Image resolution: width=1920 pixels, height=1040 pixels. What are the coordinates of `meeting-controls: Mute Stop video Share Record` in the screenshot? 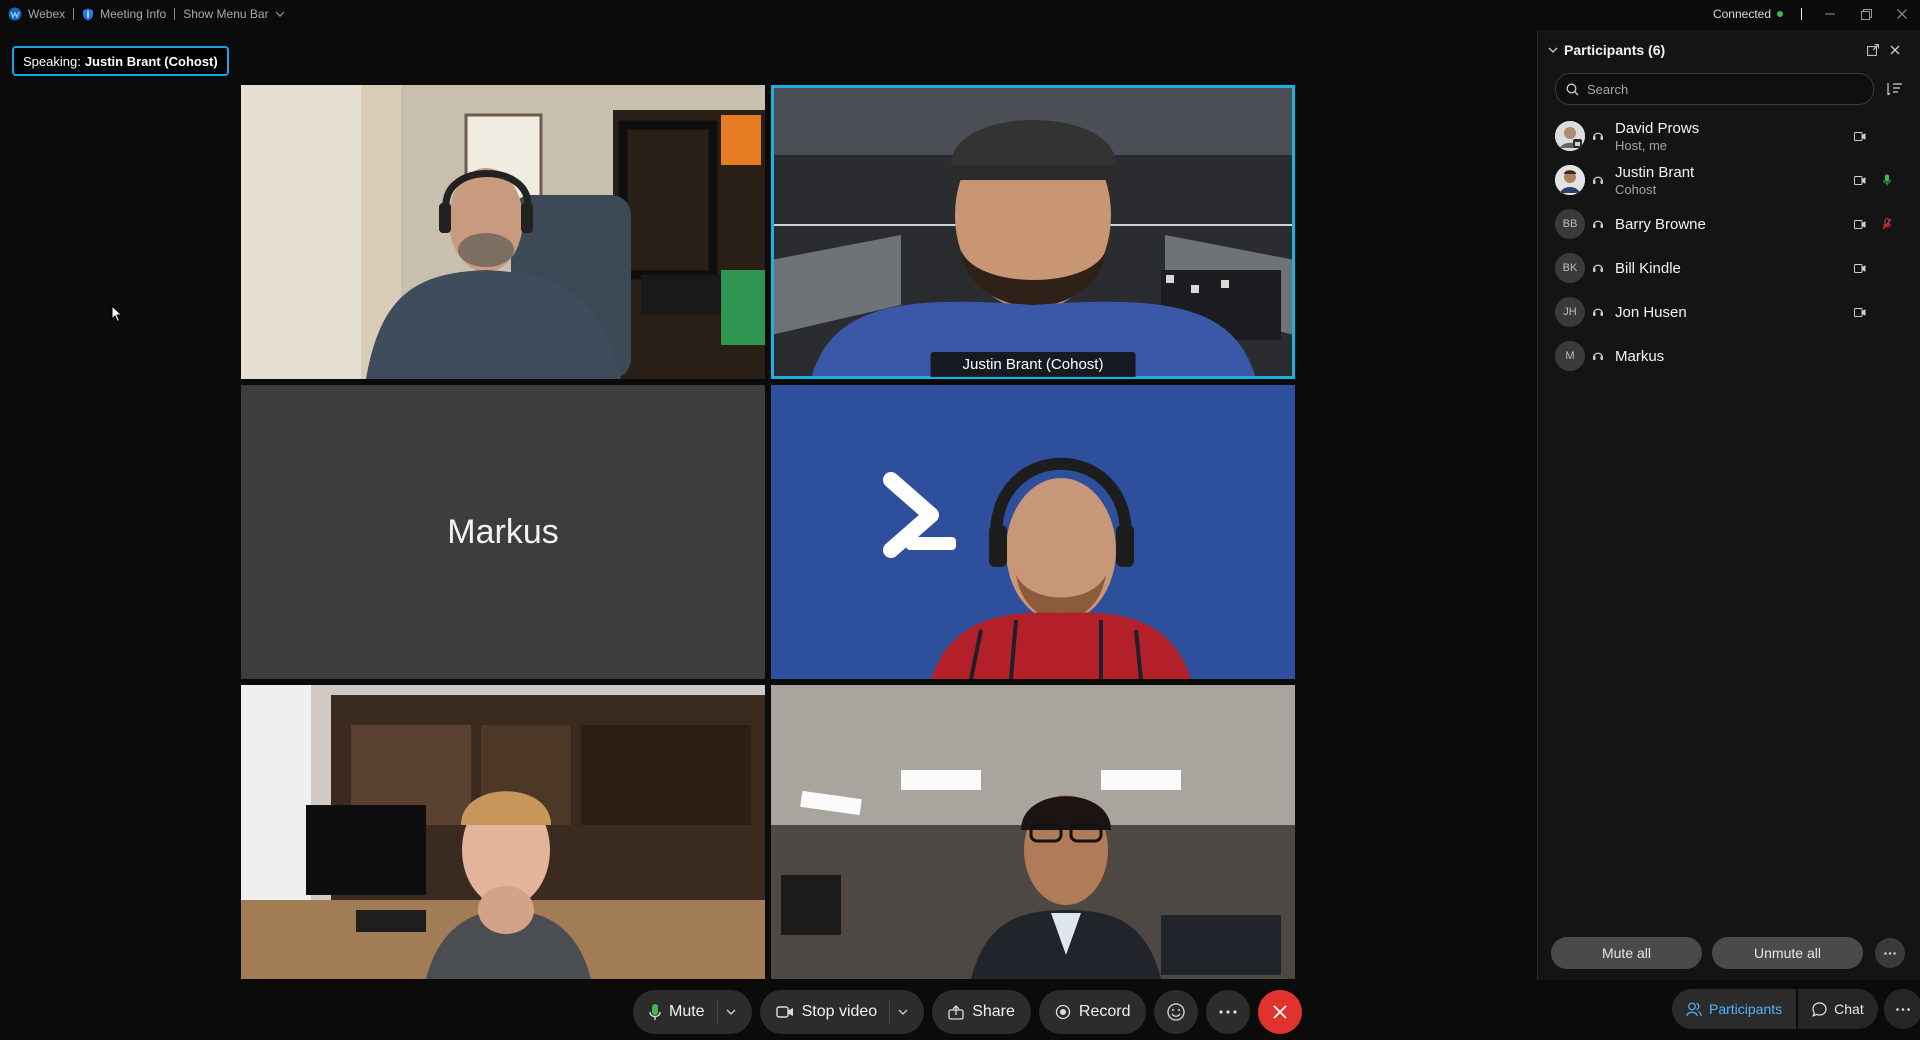 It's located at (968, 1012).